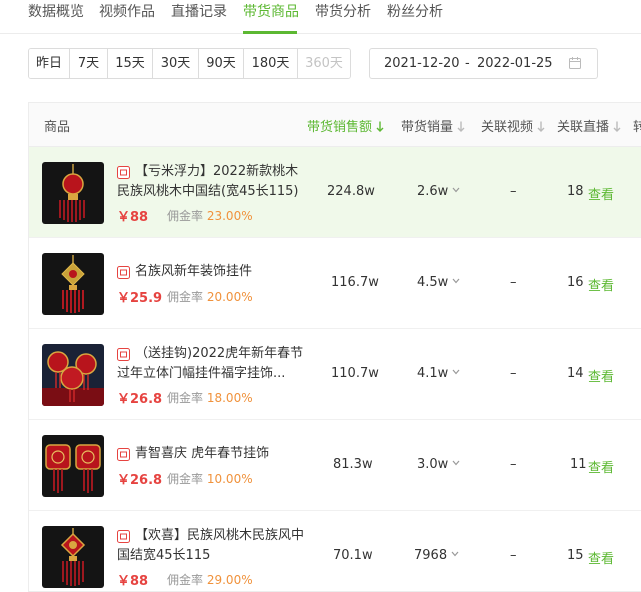 Image resolution: width=641 pixels, height=592 pixels. Describe the element at coordinates (199, 12) in the screenshot. I see `tab-live-records: 直播记录` at that location.